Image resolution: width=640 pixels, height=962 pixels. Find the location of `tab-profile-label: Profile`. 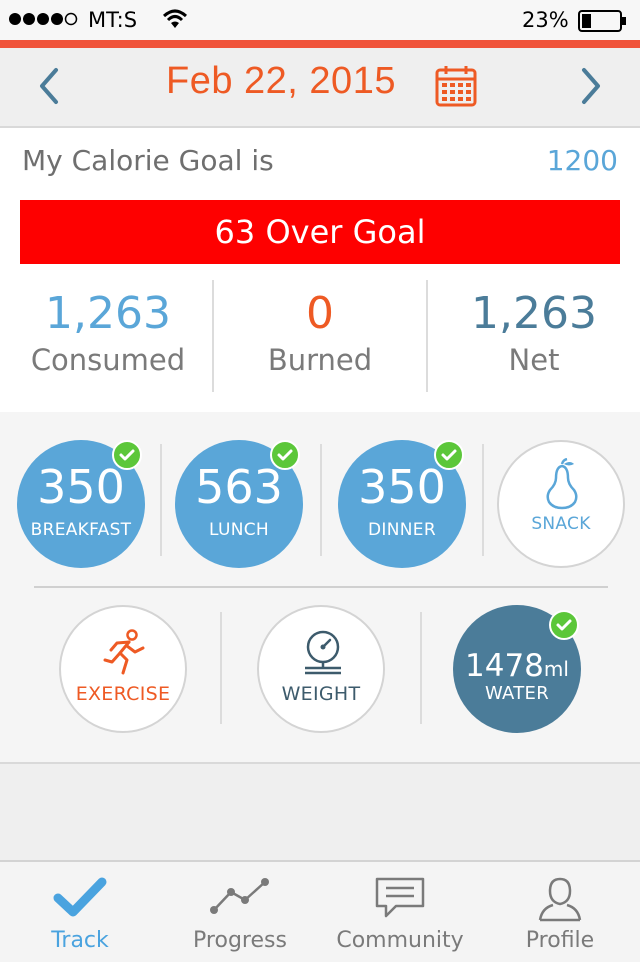

tab-profile-label: Profile is located at coordinates (560, 940).